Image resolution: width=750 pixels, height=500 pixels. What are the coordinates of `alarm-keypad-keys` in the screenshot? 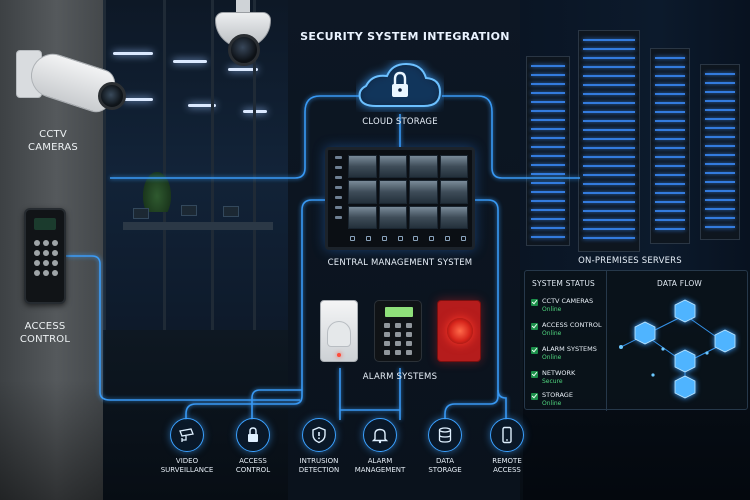 It's located at (398, 339).